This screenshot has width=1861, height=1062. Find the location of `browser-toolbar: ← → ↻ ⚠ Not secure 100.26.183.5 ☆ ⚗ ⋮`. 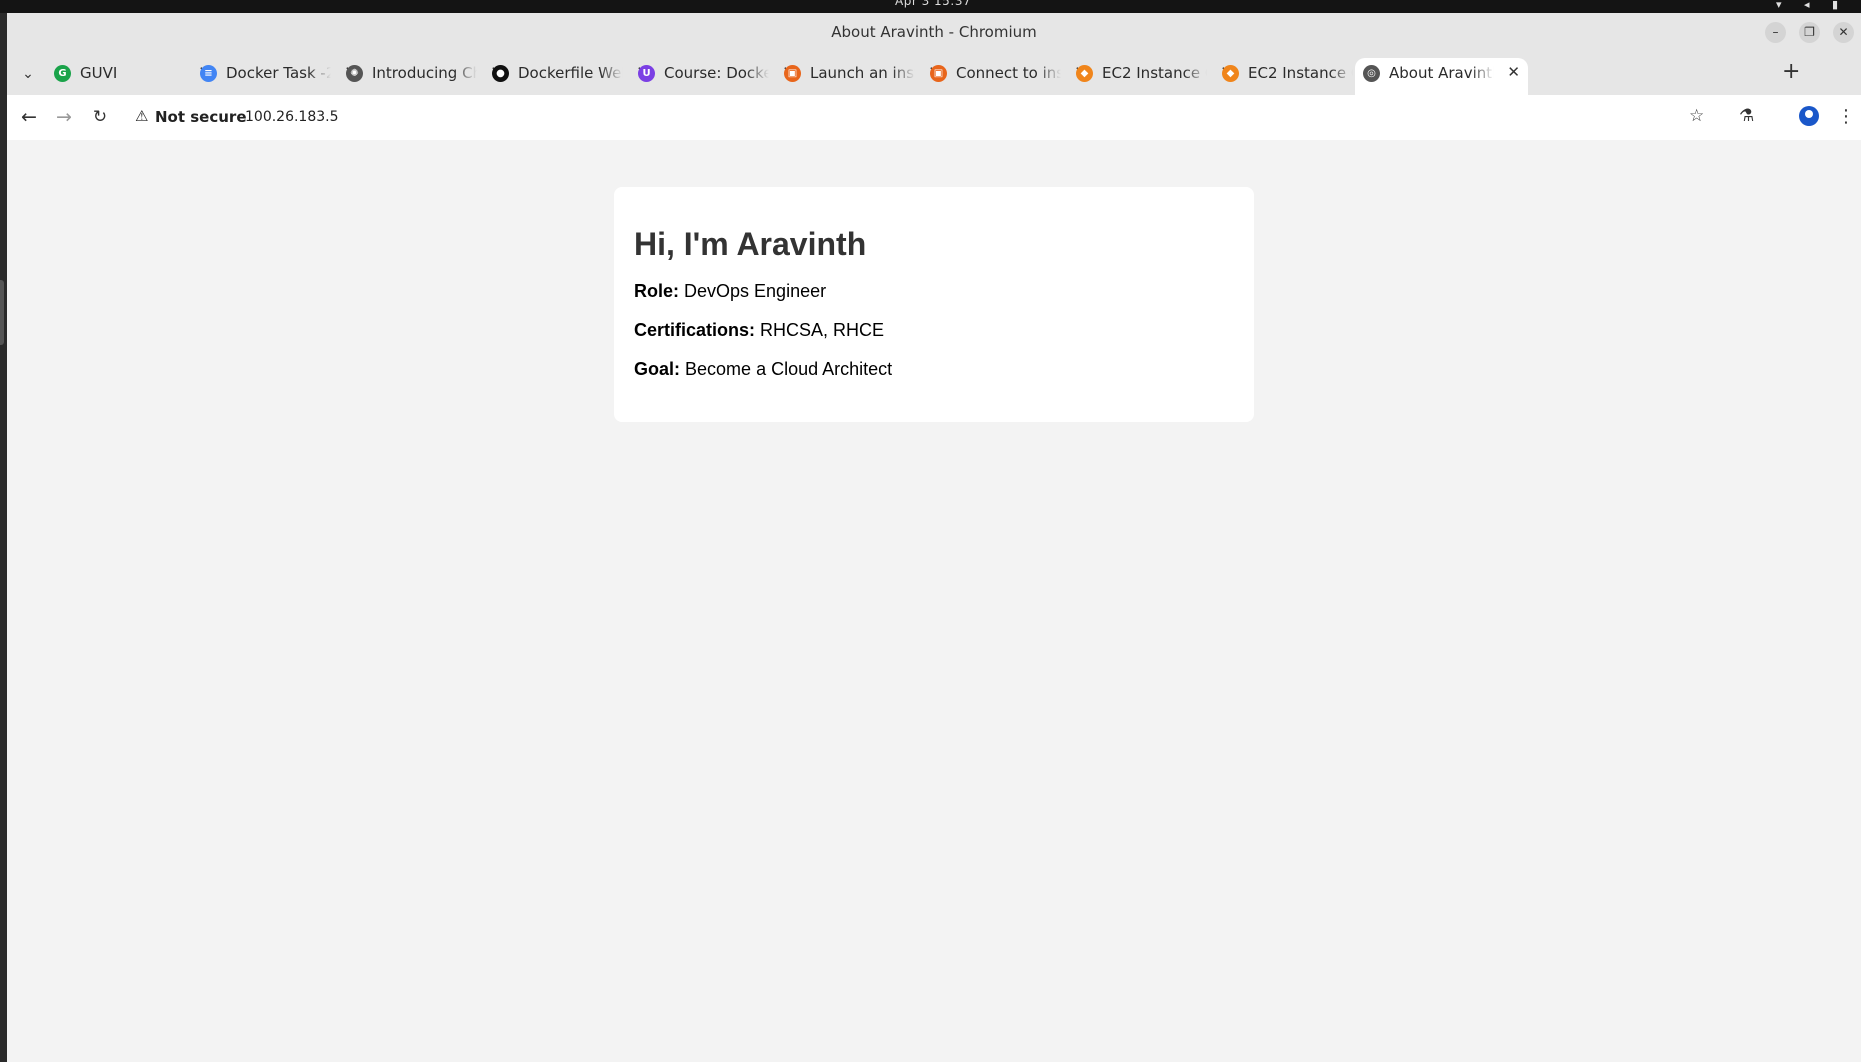

browser-toolbar: ← → ↻ ⚠ Not secure 100.26.183.5 ☆ ⚗ ⋮ is located at coordinates (934, 117).